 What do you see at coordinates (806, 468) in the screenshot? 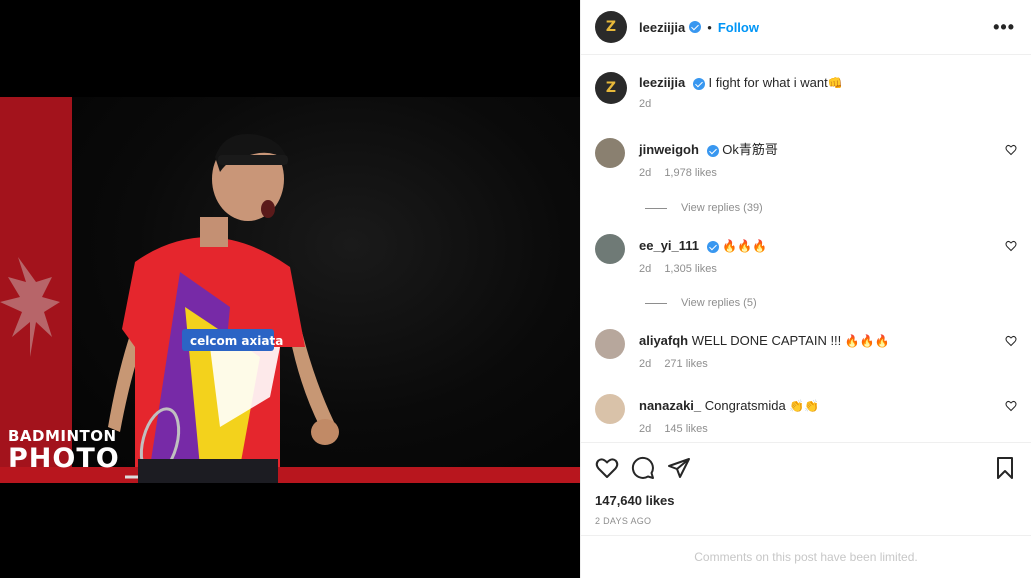
I see `action-bar` at bounding box center [806, 468].